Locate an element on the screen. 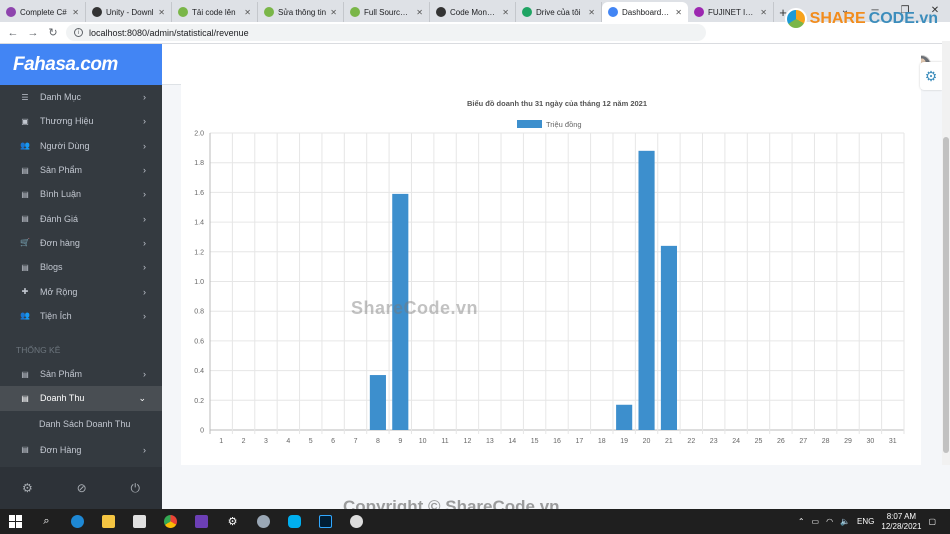 The width and height of the screenshot is (950, 534). page-scrollbar is located at coordinates (946, 253).